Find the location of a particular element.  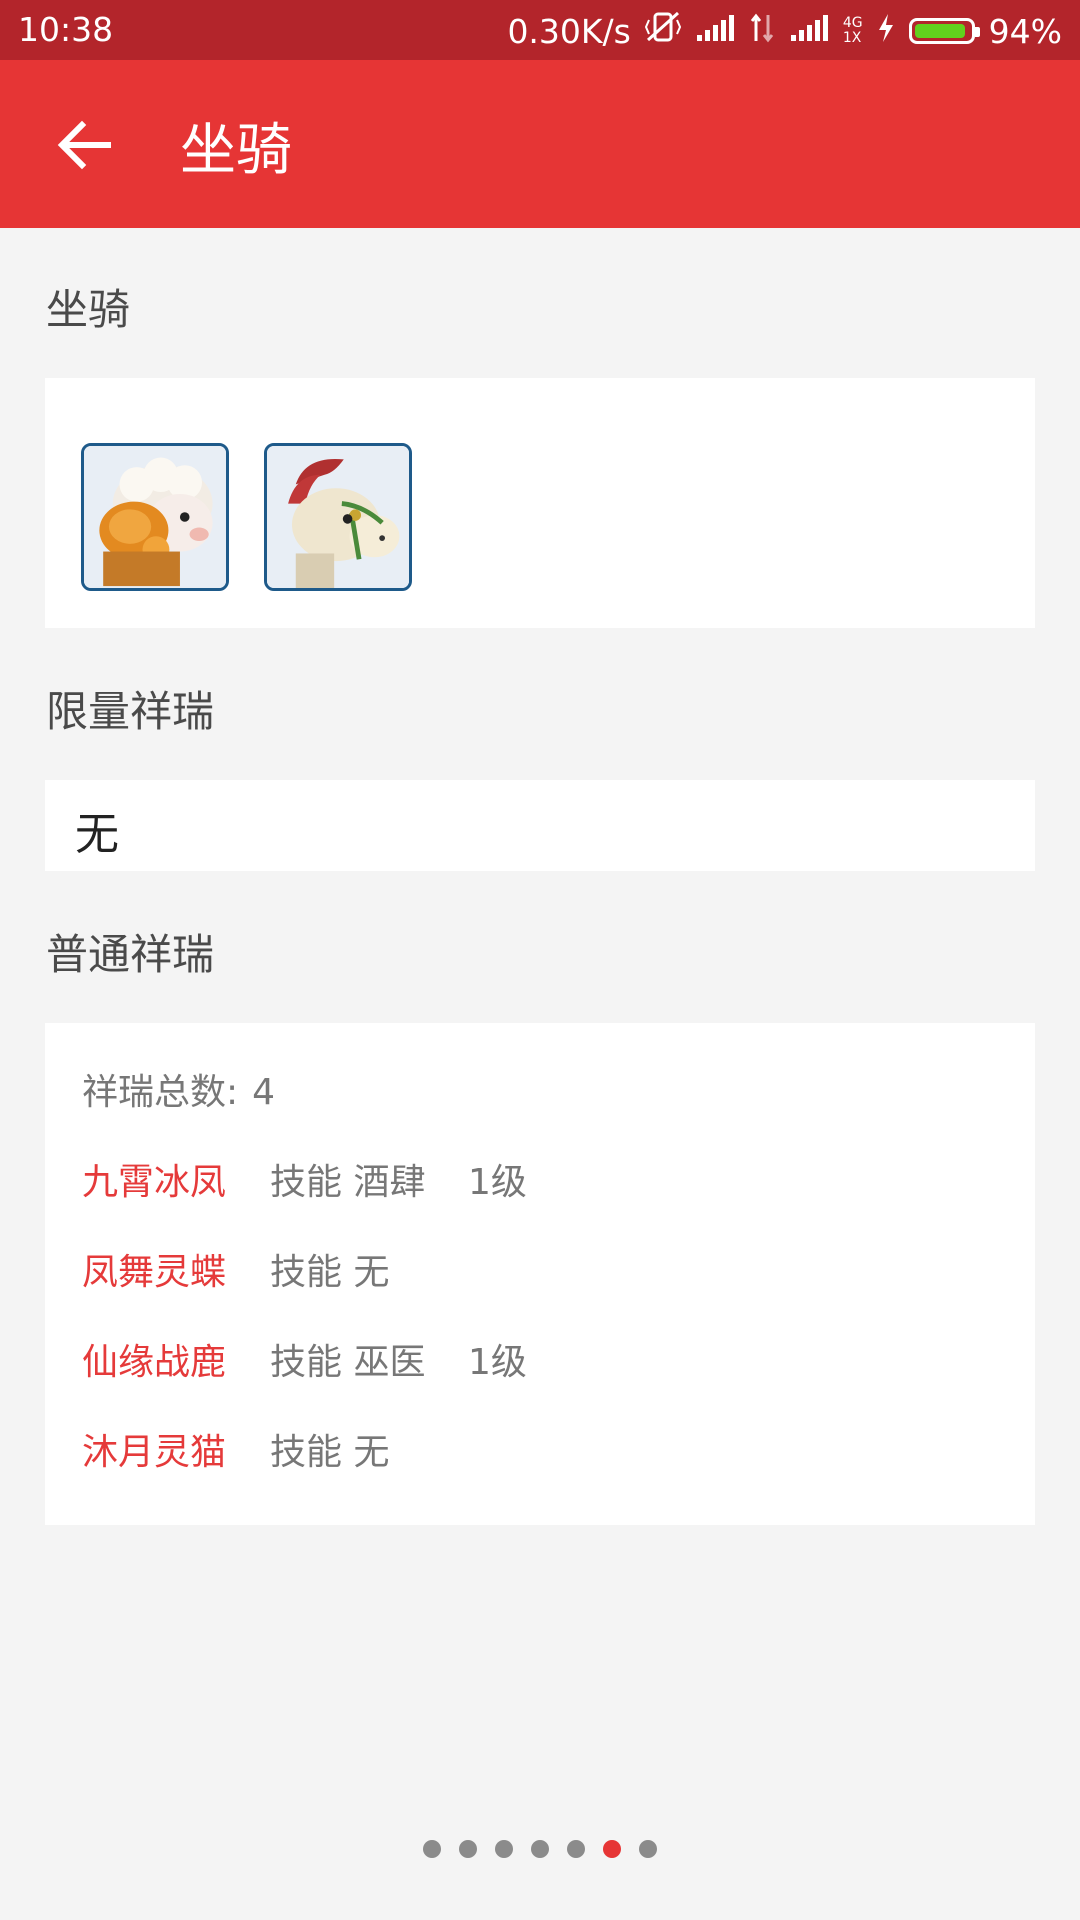

pet-skill: 技能 巫医 is located at coordinates (348, 1362).